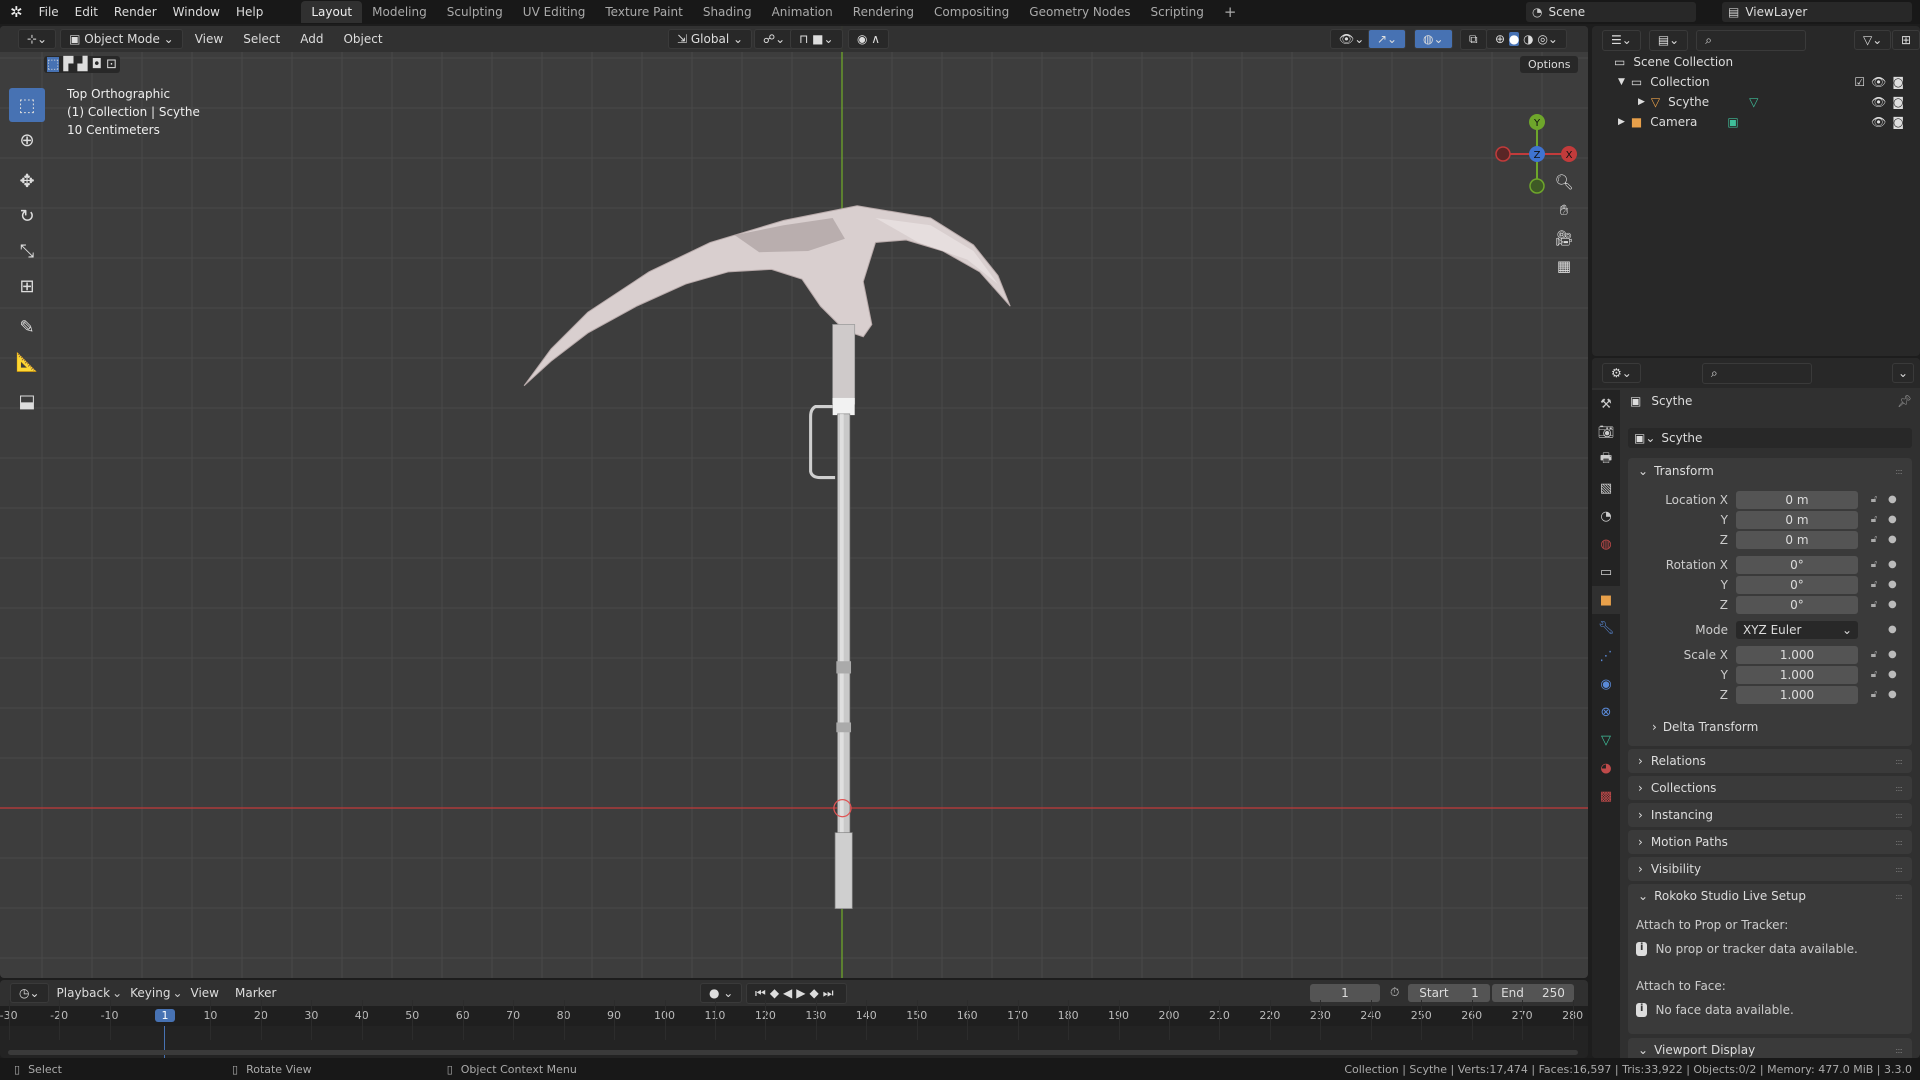  Describe the element at coordinates (311, 39) in the screenshot. I see `menu-add: Add` at that location.